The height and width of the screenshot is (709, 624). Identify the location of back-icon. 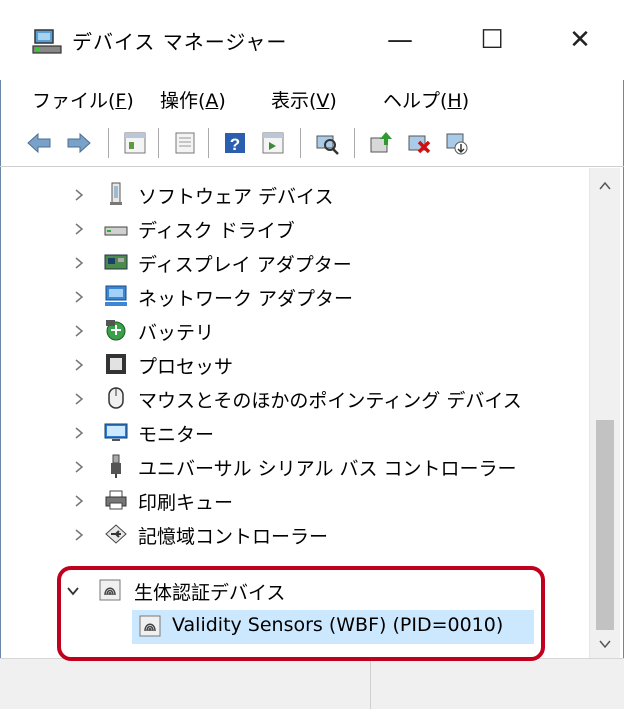
(39, 143).